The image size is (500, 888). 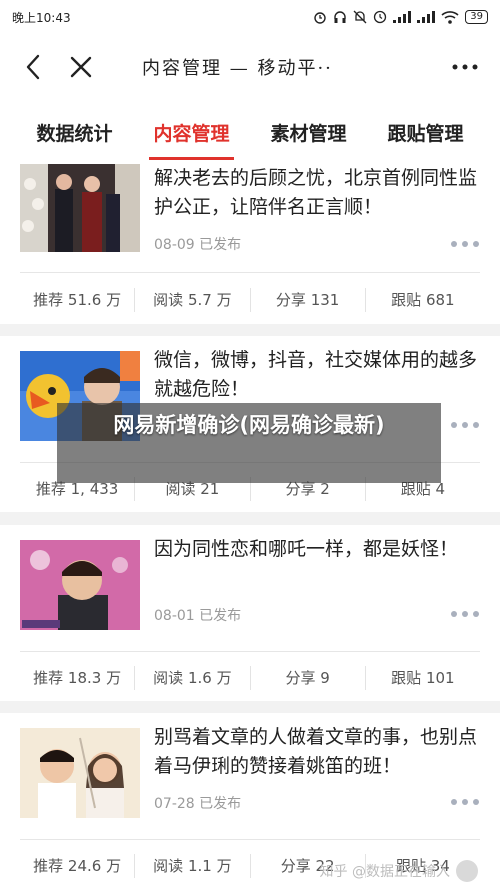 I want to click on article-date-status: 07-28 已发布, so click(x=198, y=804).